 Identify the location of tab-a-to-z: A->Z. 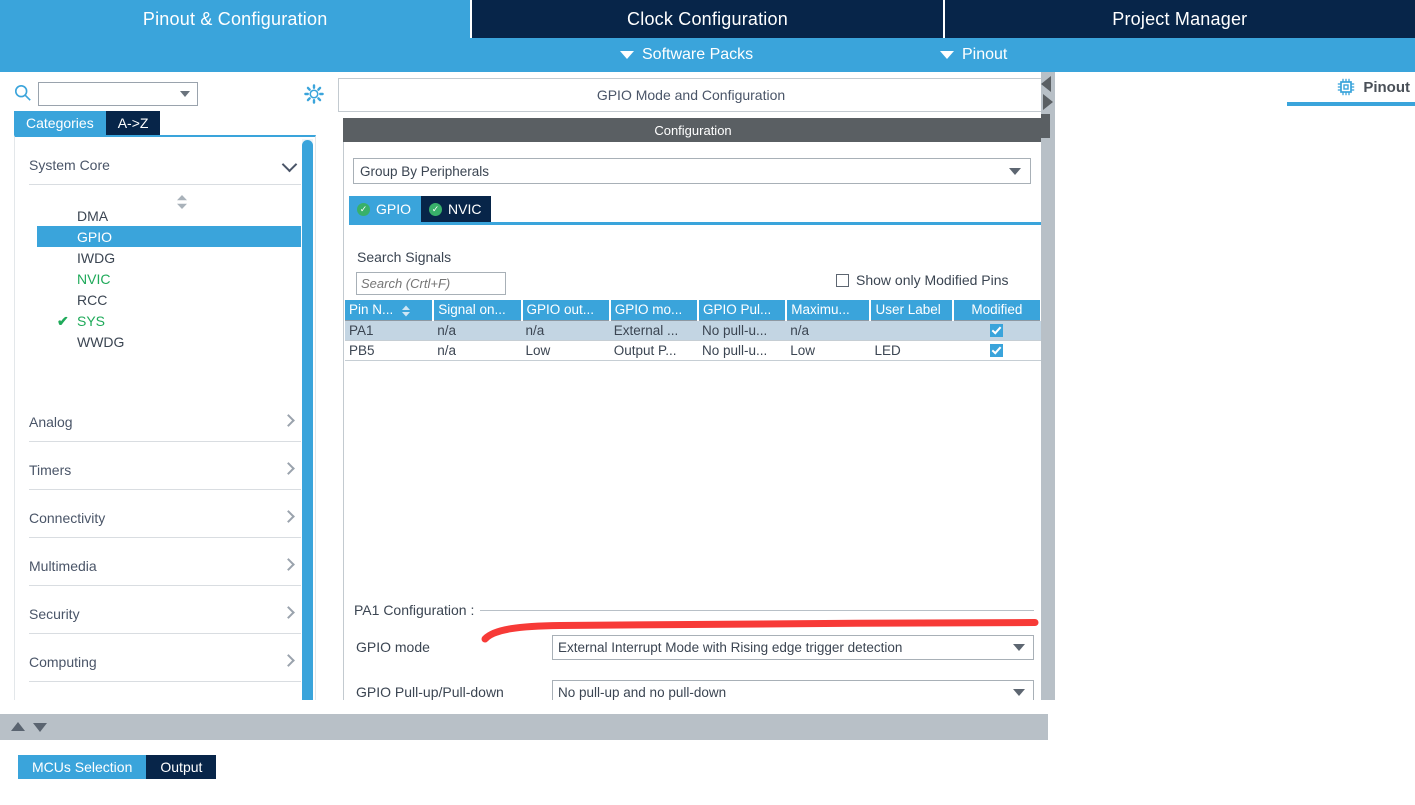
(133, 123).